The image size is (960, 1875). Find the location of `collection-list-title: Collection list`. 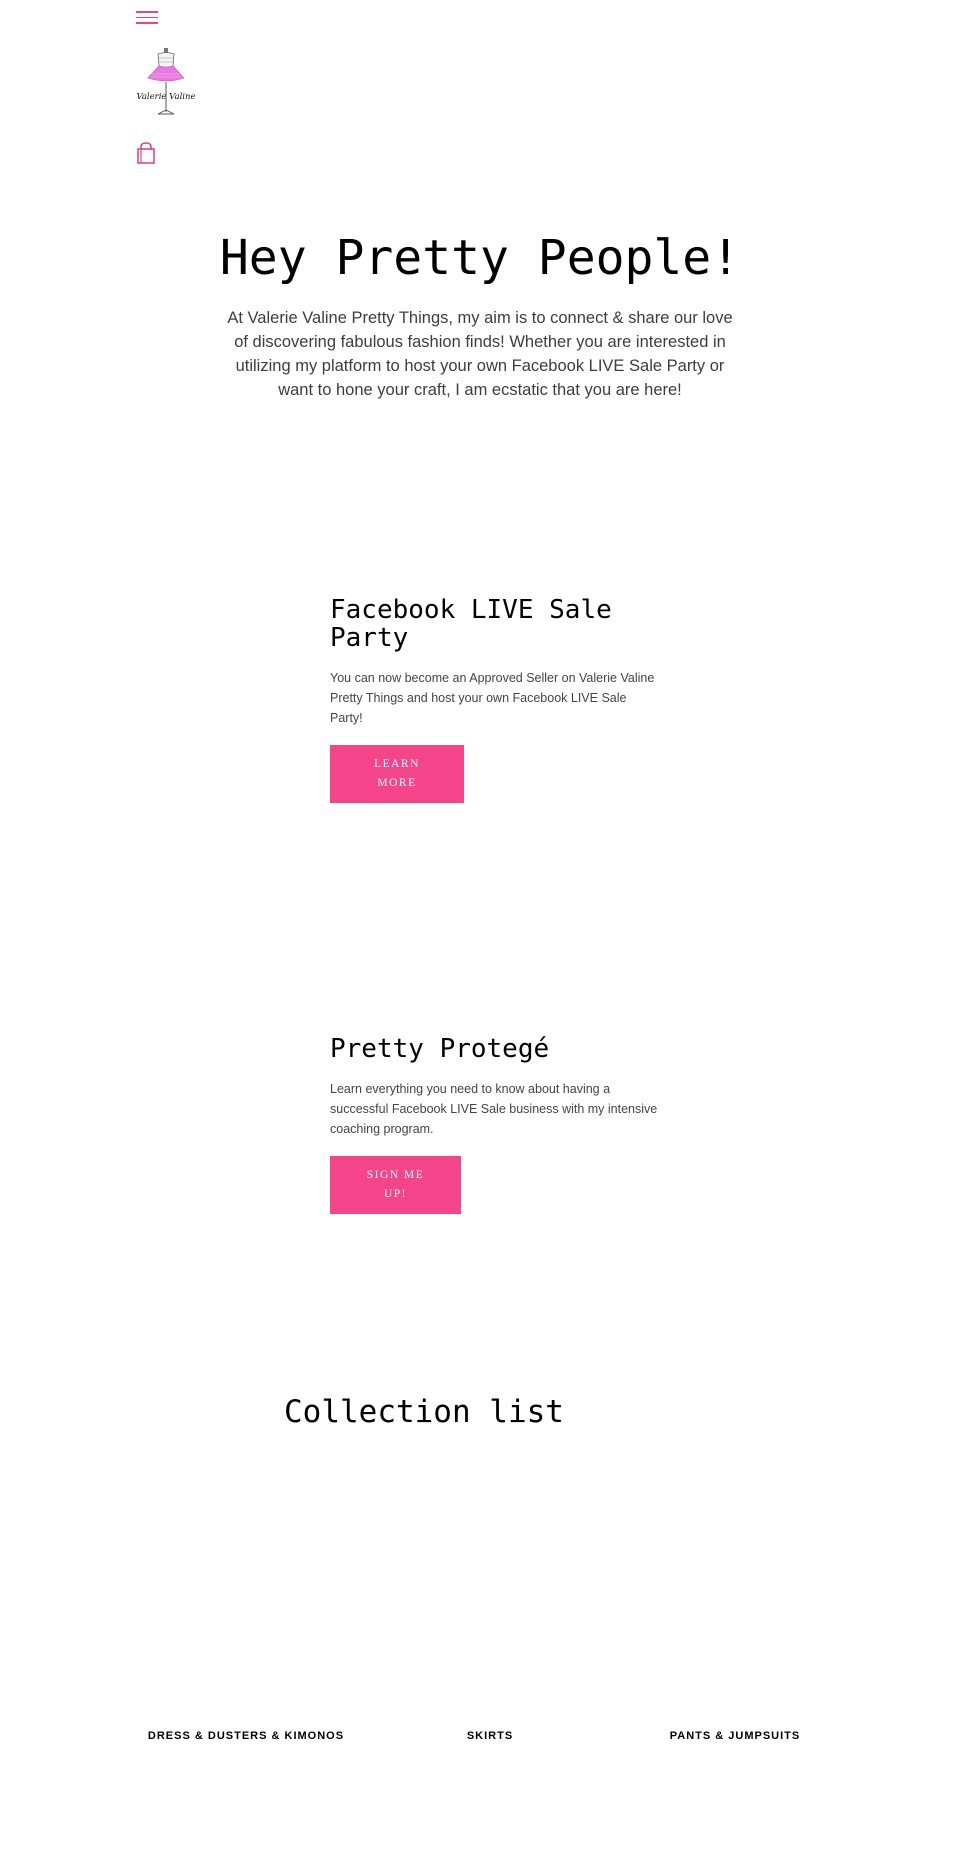

collection-list-title: Collection list is located at coordinates (424, 1412).